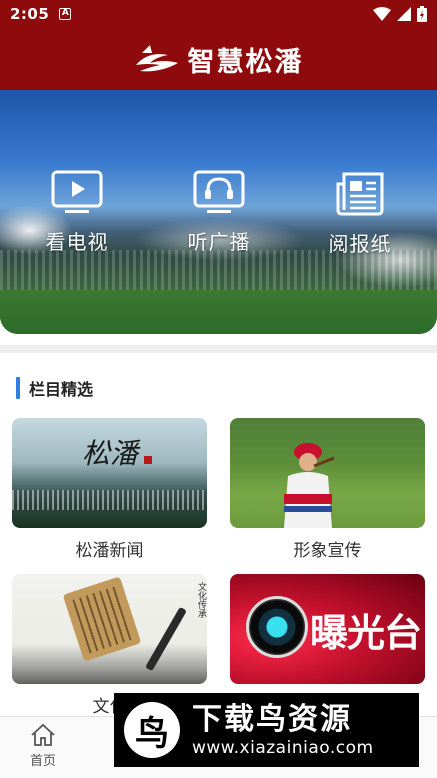 This screenshot has width=437, height=778. I want to click on headphones-icon, so click(219, 191).